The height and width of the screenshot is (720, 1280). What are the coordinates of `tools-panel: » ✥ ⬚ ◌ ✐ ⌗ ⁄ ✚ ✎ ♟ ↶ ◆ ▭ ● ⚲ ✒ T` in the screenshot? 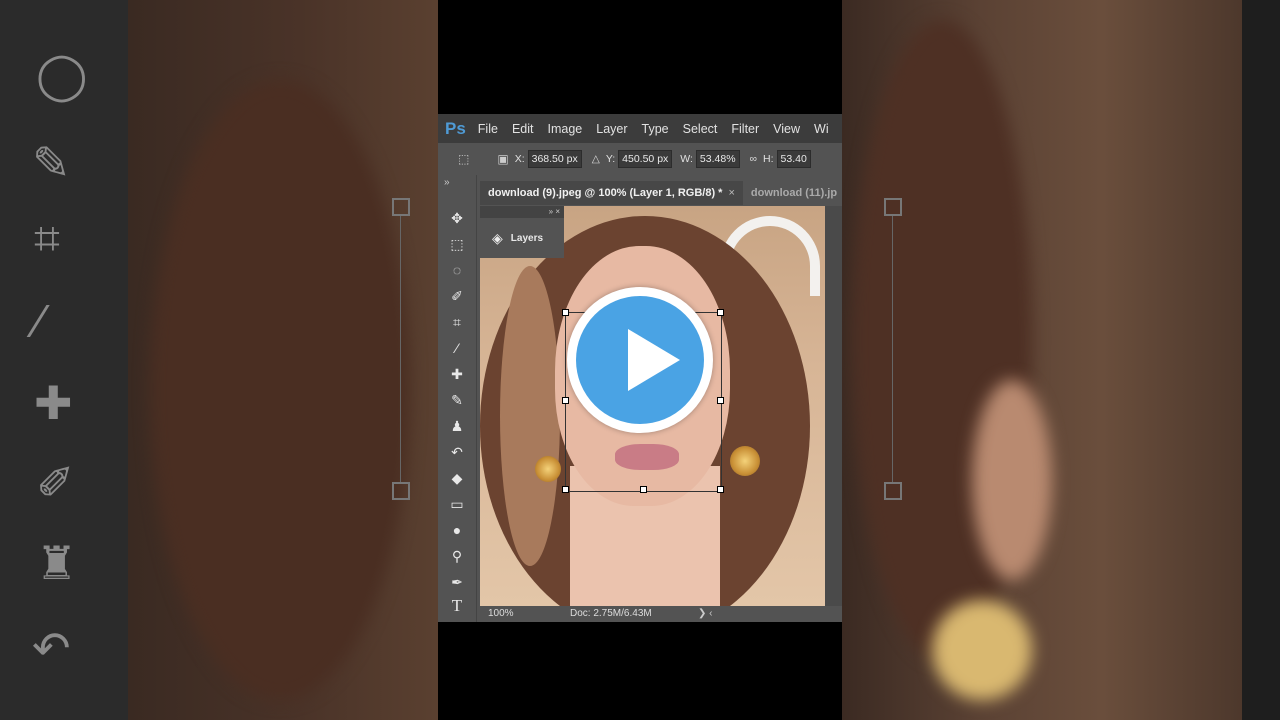 It's located at (457, 398).